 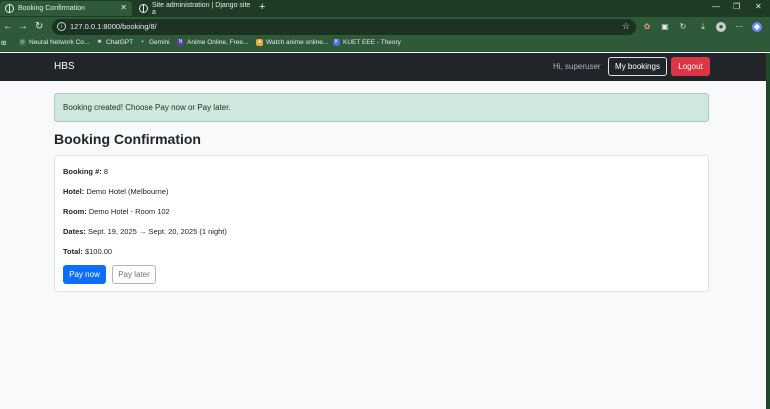 I want to click on chatgpt-icon: ✺, so click(x=99, y=42).